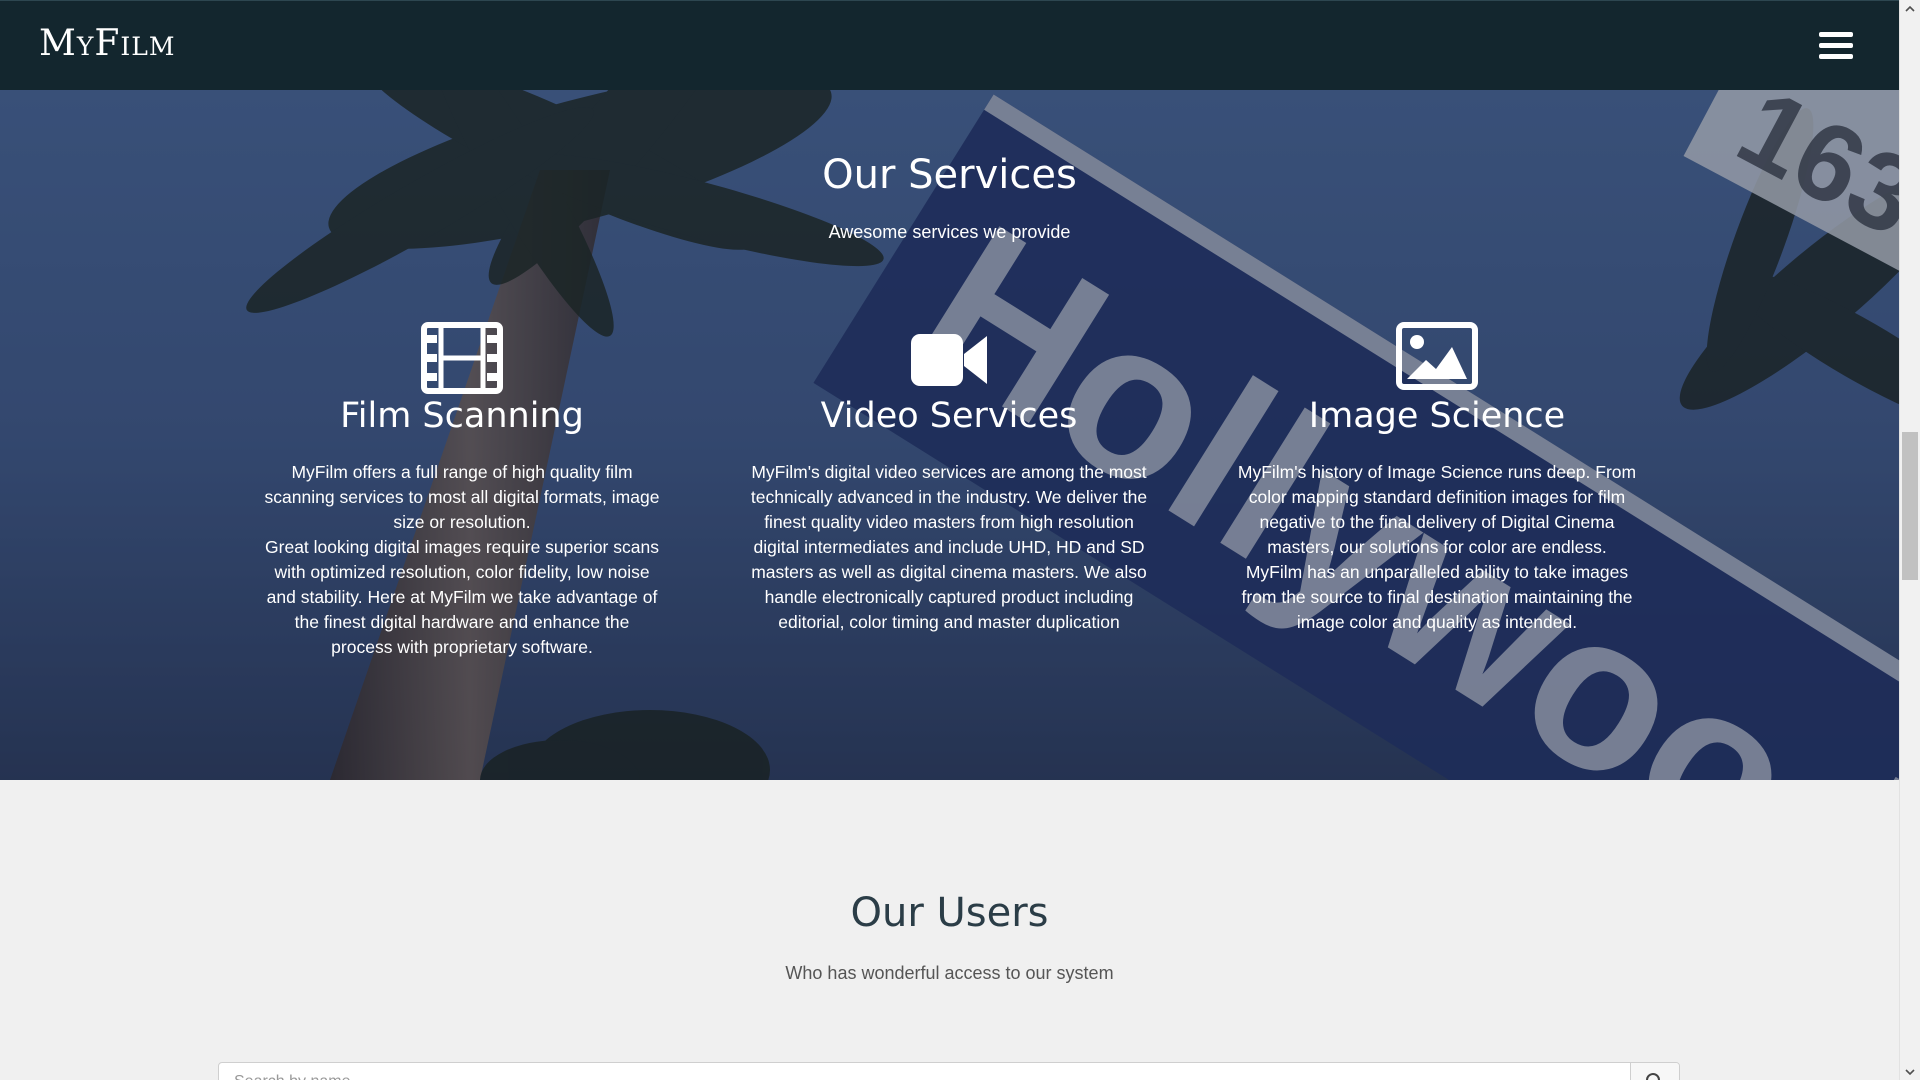  I want to click on user-search-bar, so click(949, 1071).